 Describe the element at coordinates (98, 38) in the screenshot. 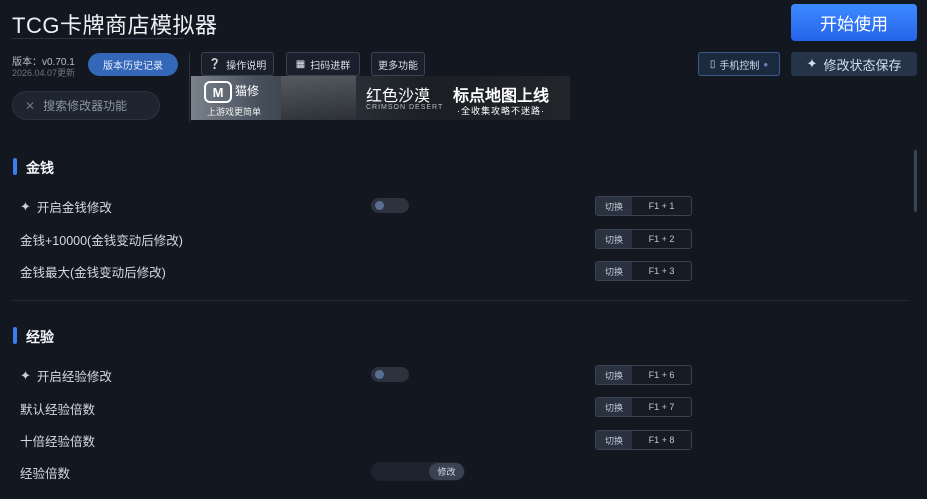

I see `title-underline` at that location.